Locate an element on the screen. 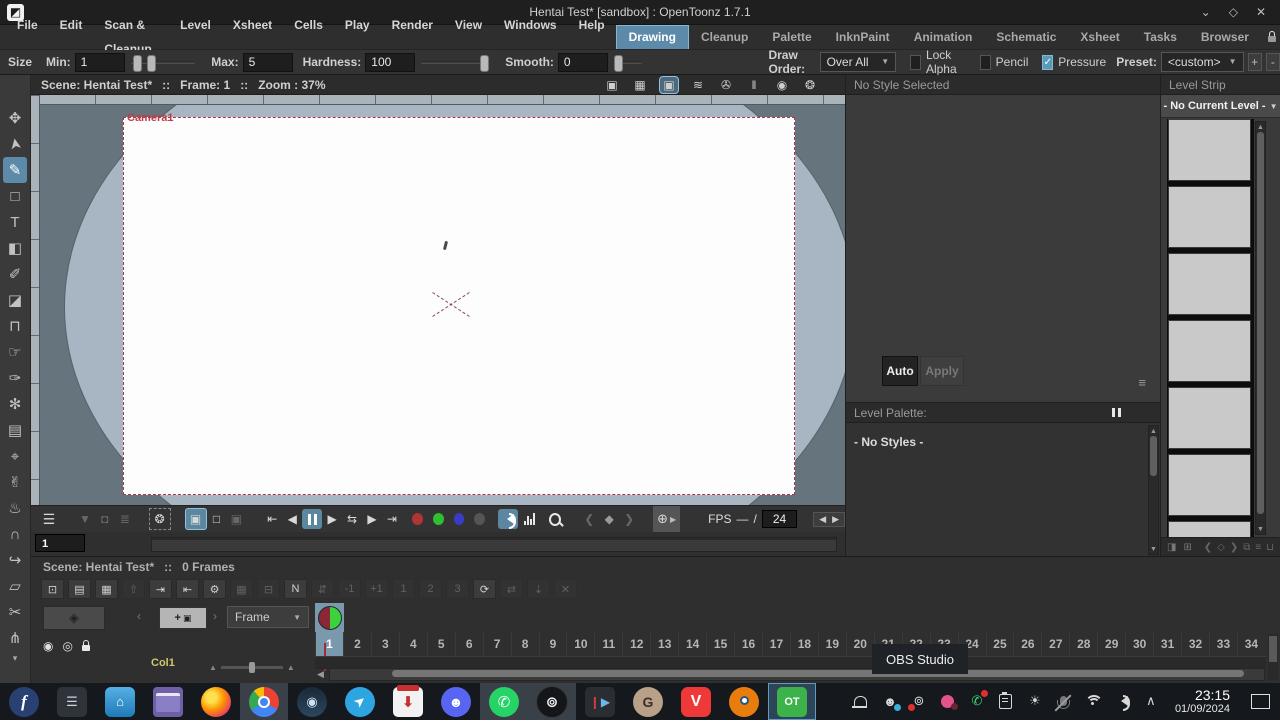 The height and width of the screenshot is (720, 1280). swap-cells-icon: ⇵ is located at coordinates (322, 589).